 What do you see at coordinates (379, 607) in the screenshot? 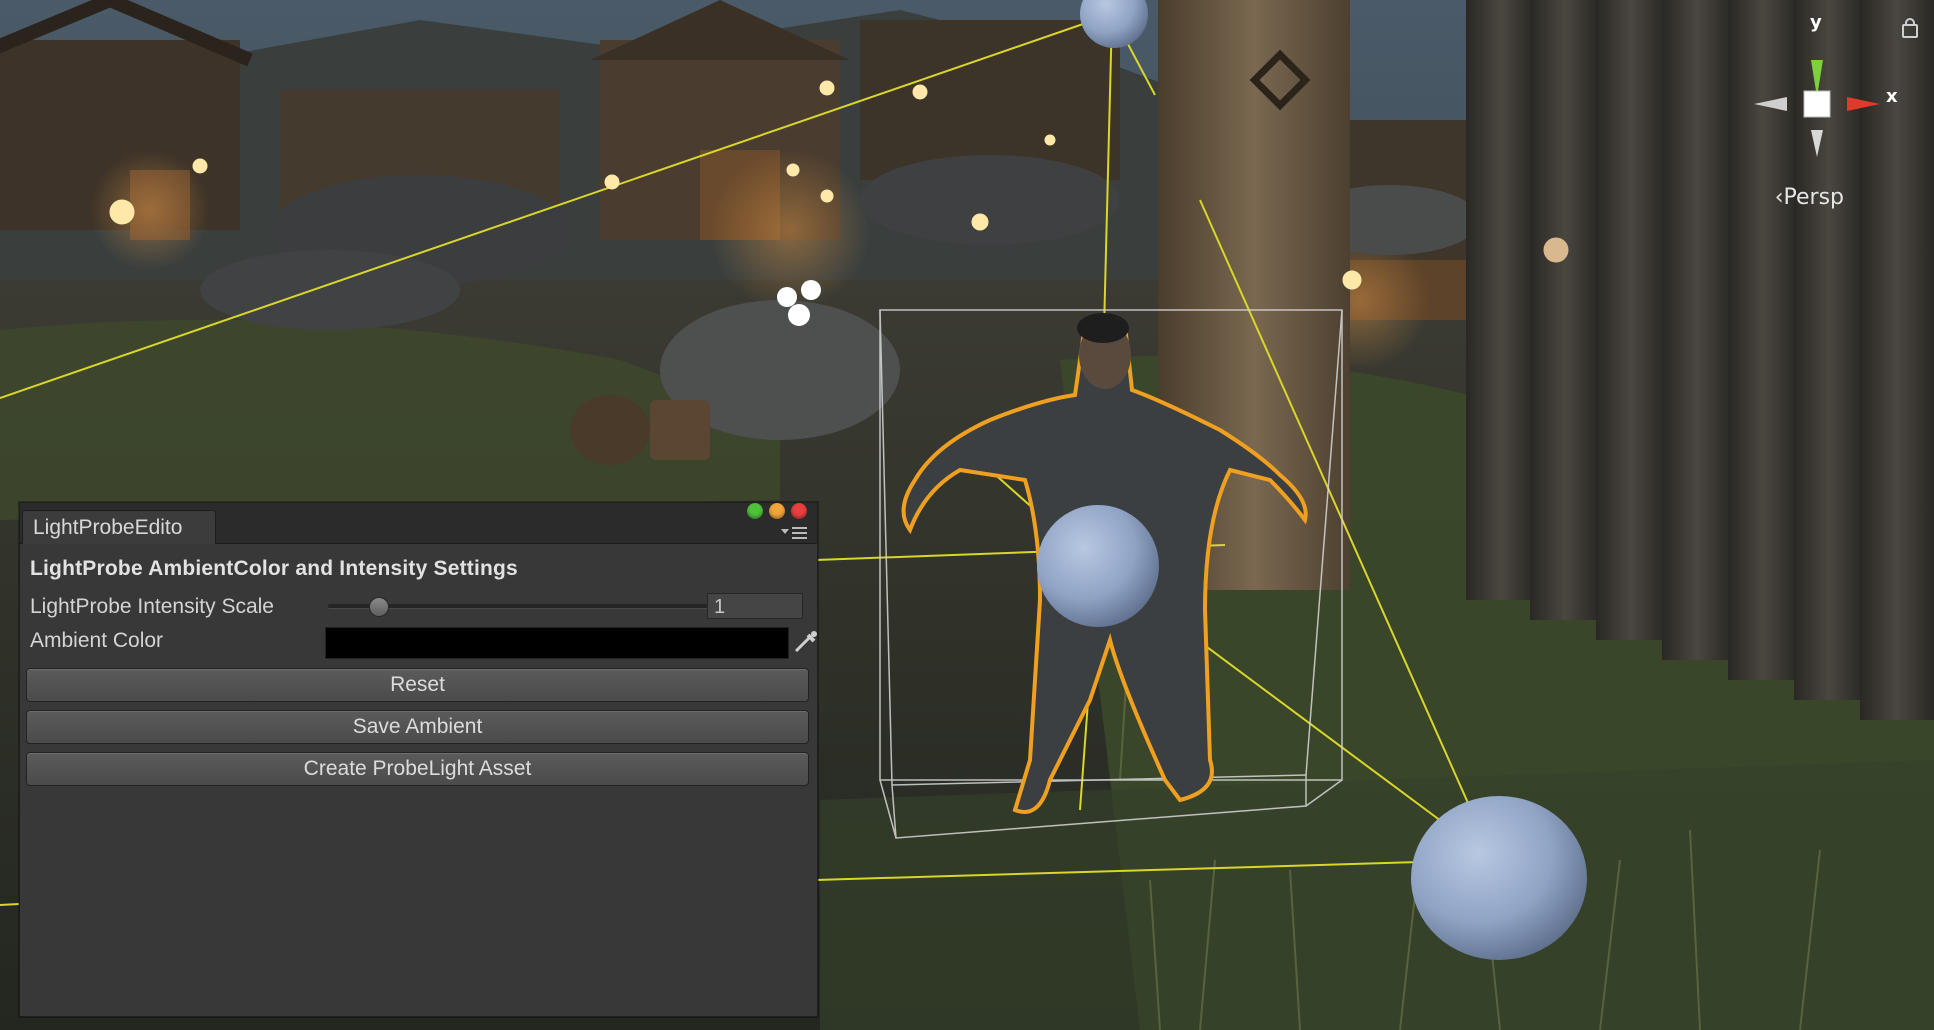
I see `slider-thumb` at bounding box center [379, 607].